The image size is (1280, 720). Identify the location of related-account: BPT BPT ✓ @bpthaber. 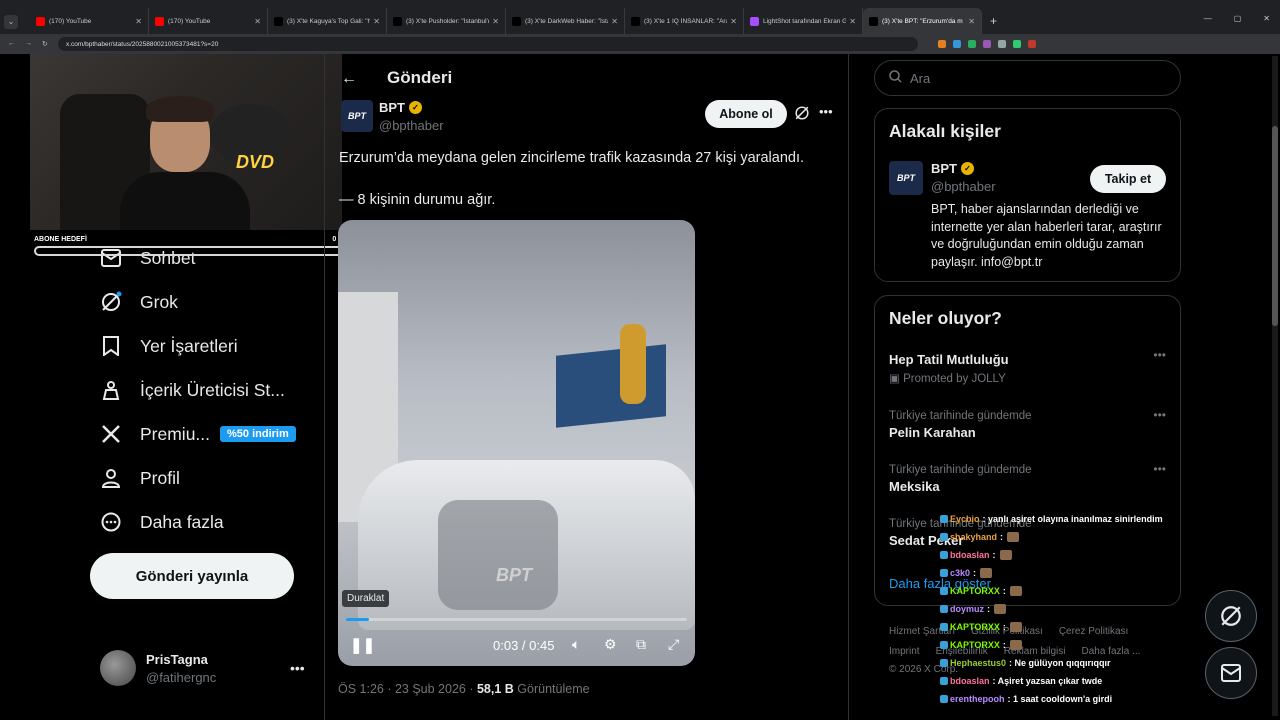
(942, 178).